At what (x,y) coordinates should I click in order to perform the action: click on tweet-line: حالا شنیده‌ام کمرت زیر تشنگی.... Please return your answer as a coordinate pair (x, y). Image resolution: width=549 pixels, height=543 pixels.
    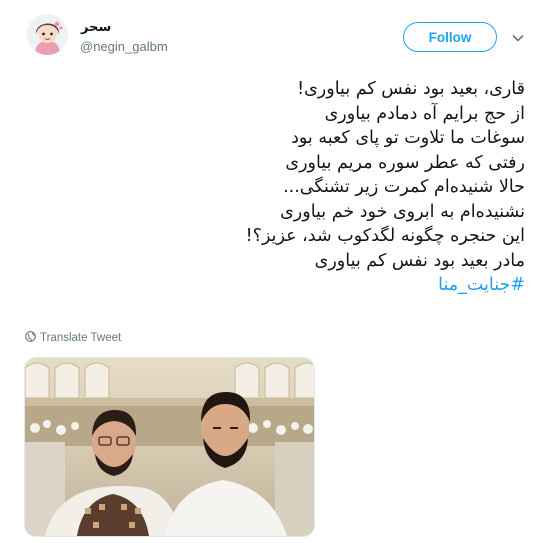
    Looking at the image, I should click on (404, 187).